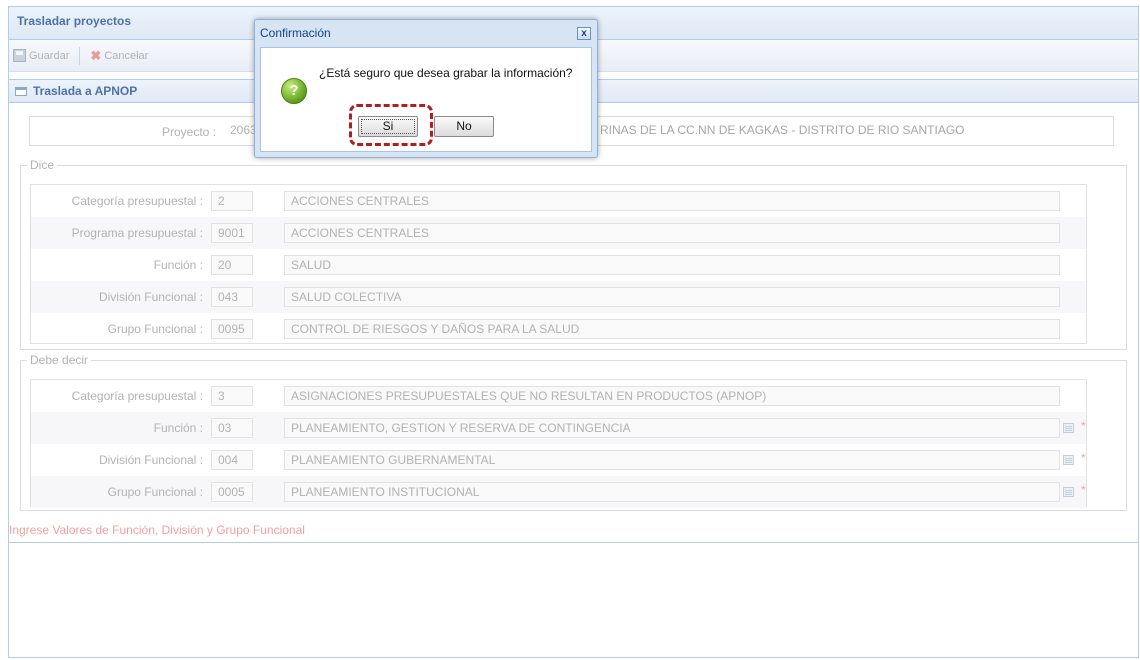 This screenshot has height=660, width=1140. What do you see at coordinates (294, 91) in the screenshot?
I see `question-icon: ?` at bounding box center [294, 91].